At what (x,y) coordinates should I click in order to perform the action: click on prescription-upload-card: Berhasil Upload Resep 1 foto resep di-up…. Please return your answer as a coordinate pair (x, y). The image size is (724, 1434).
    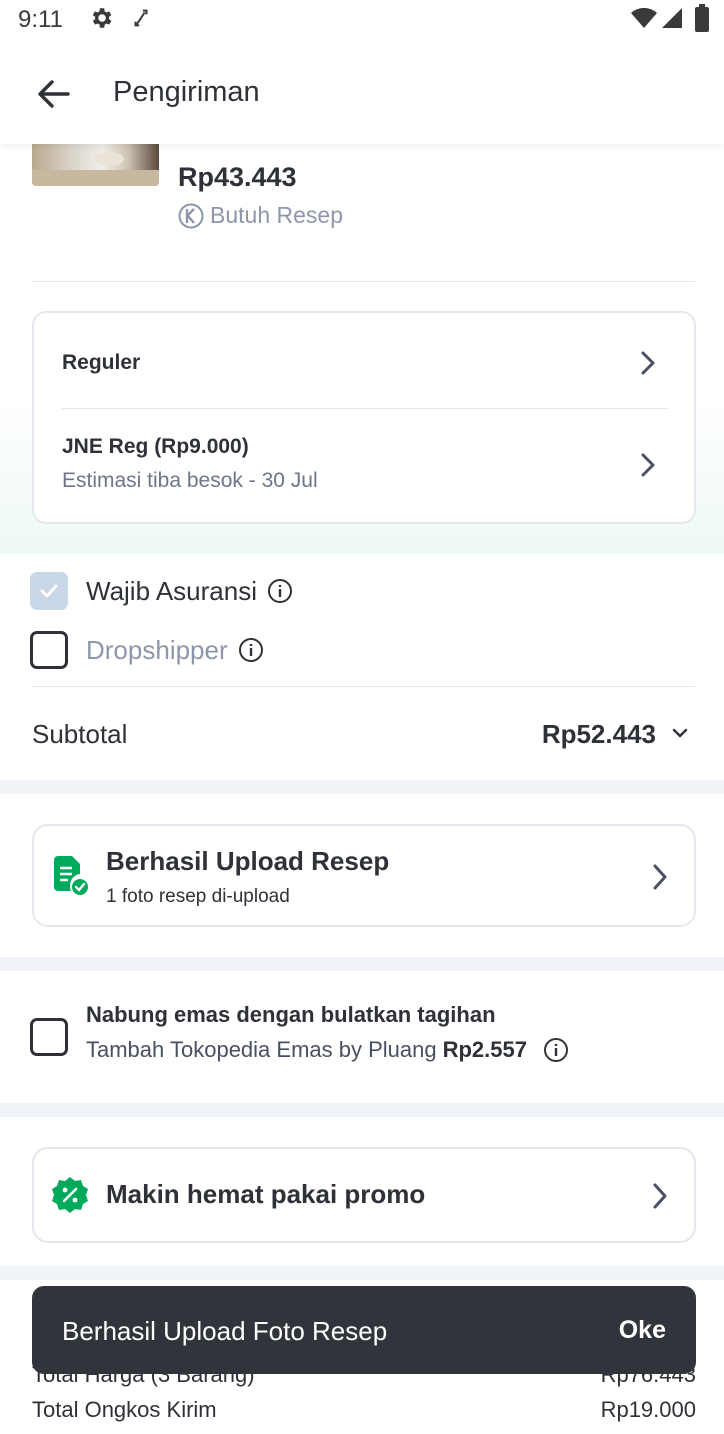
    Looking at the image, I should click on (364, 875).